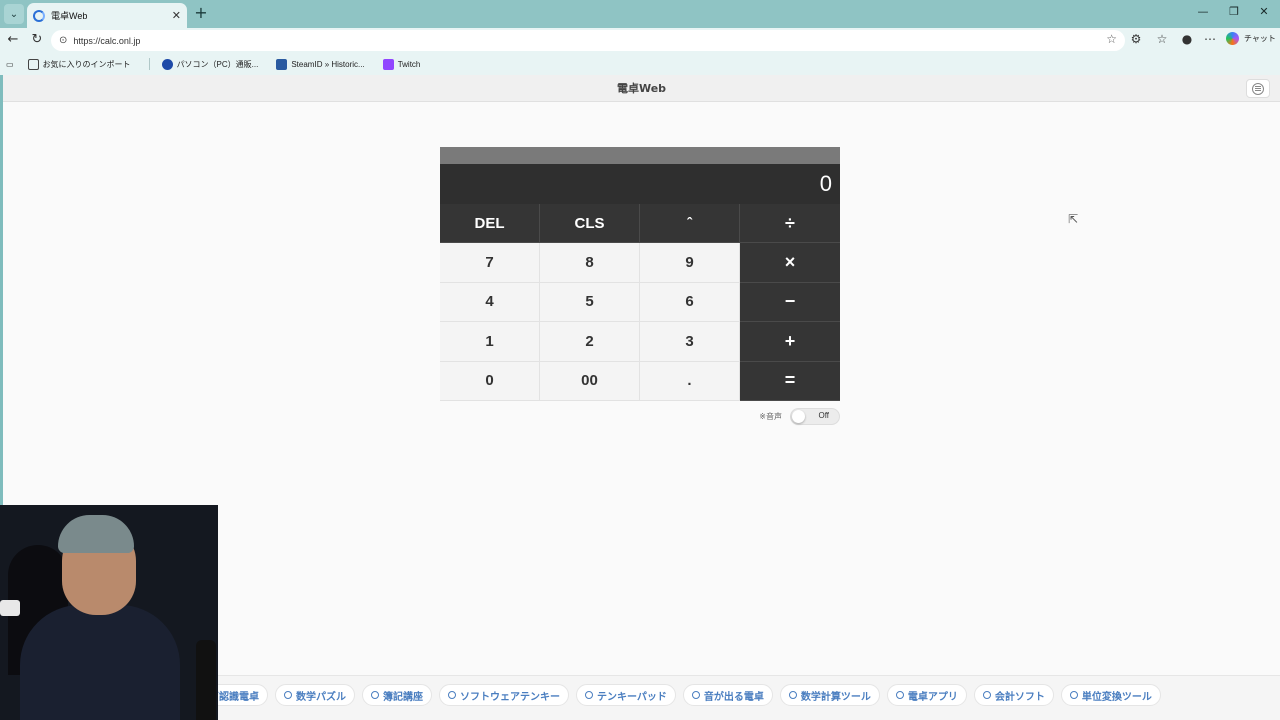  Describe the element at coordinates (510, 697) in the screenshot. I see `footer-link-label: ソフトウェアテンキー` at that location.